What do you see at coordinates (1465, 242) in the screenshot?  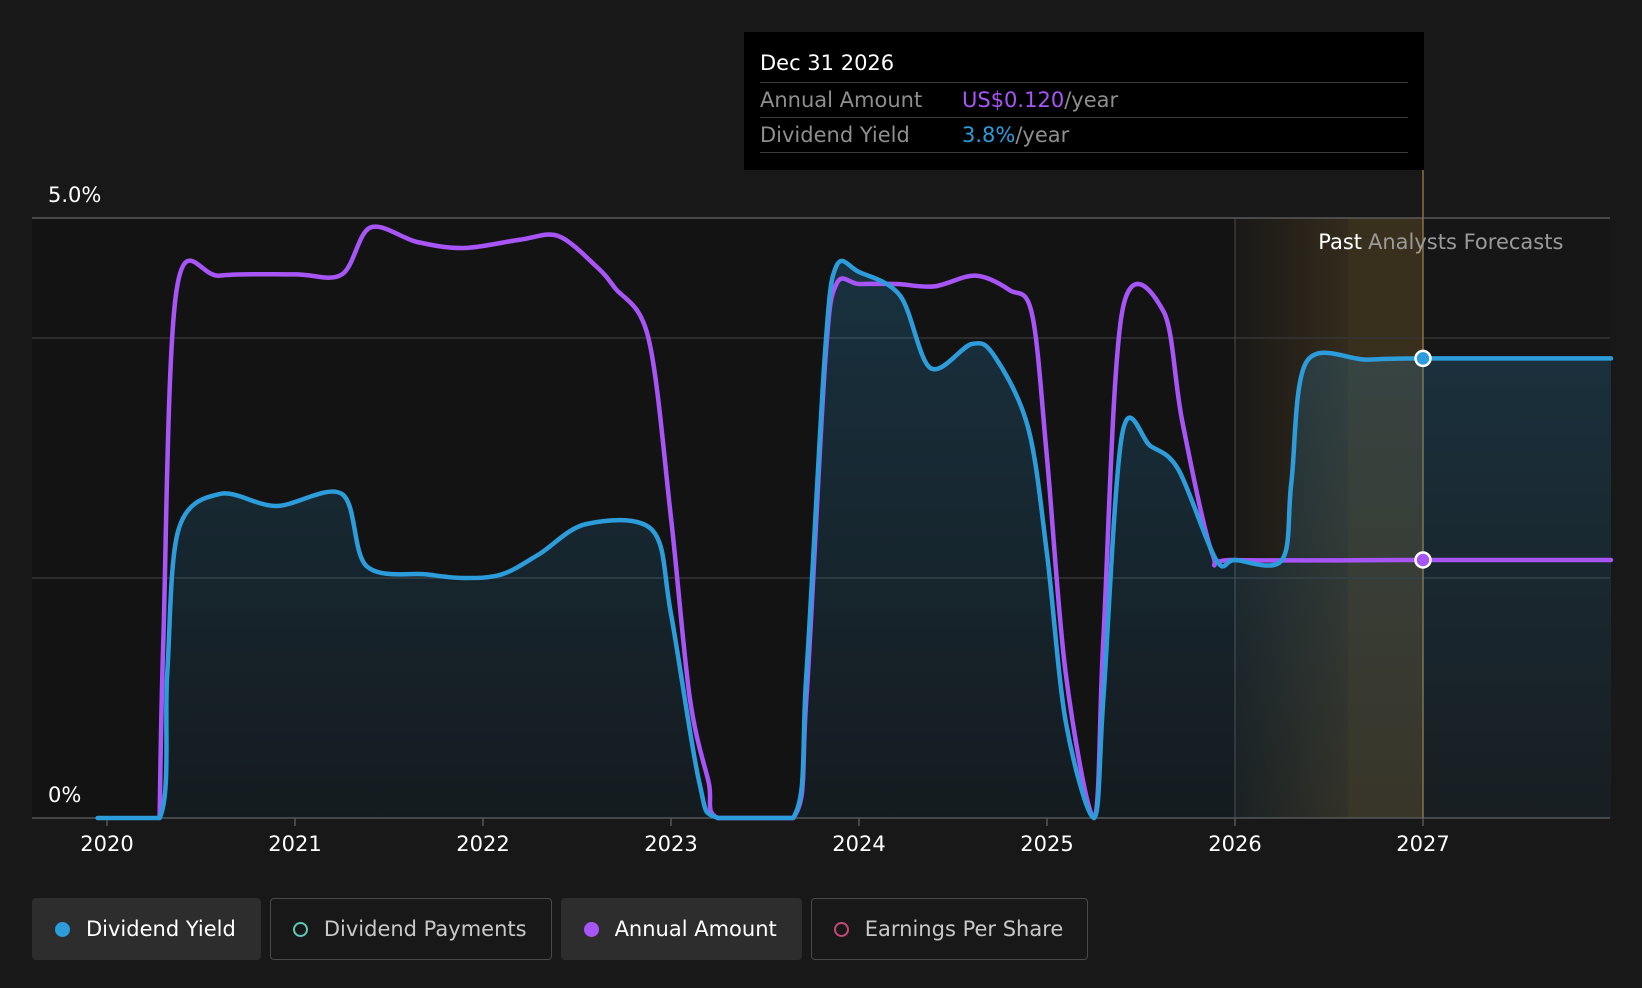 I see `forecast-label: Analysts Forecasts` at bounding box center [1465, 242].